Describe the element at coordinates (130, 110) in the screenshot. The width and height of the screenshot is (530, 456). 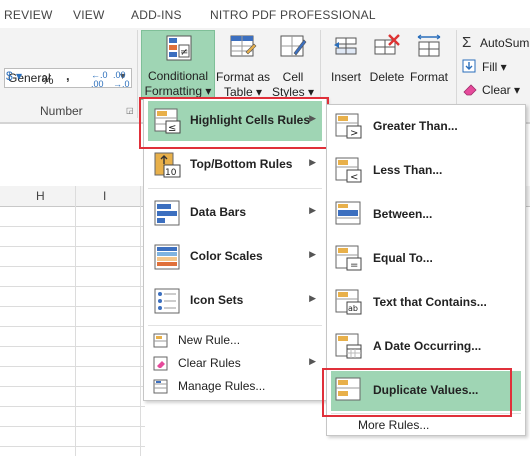
I see `dialog-launcher-icon: ◲` at that location.